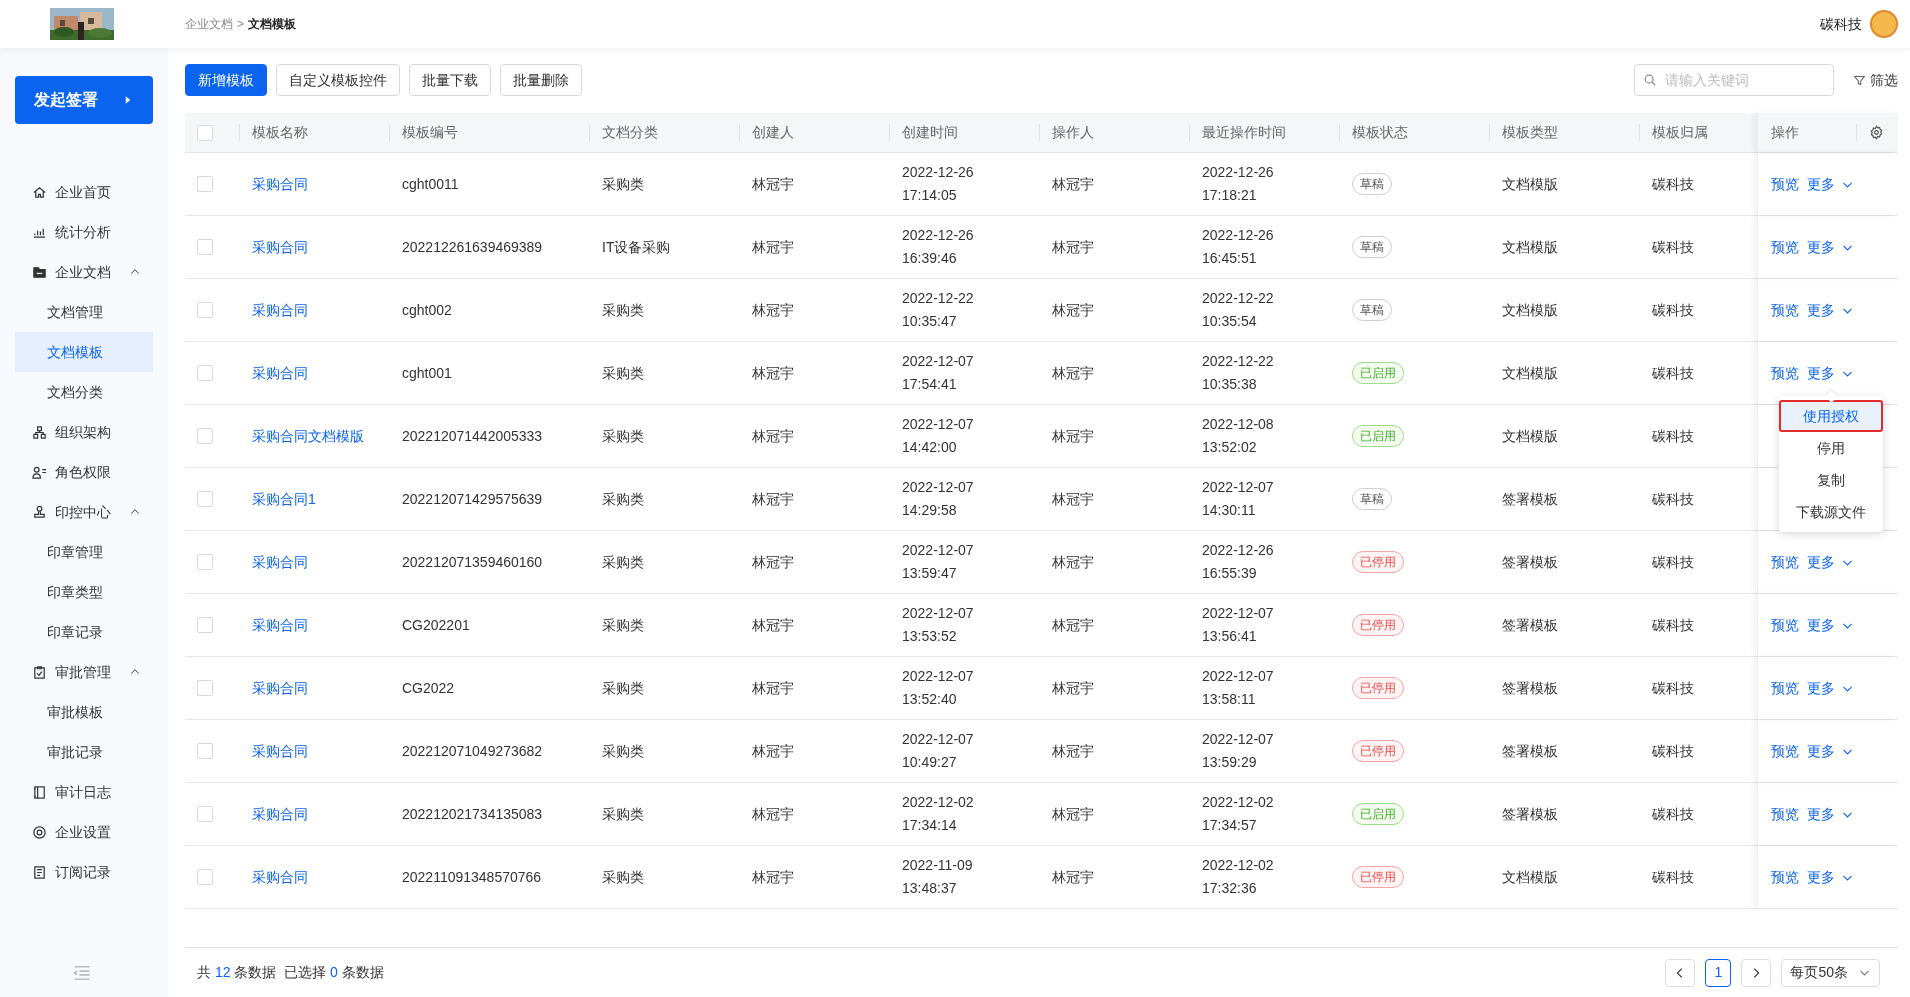 The height and width of the screenshot is (997, 1910). What do you see at coordinates (84, 592) in the screenshot?
I see `sidebar-subitem: 印章类型` at bounding box center [84, 592].